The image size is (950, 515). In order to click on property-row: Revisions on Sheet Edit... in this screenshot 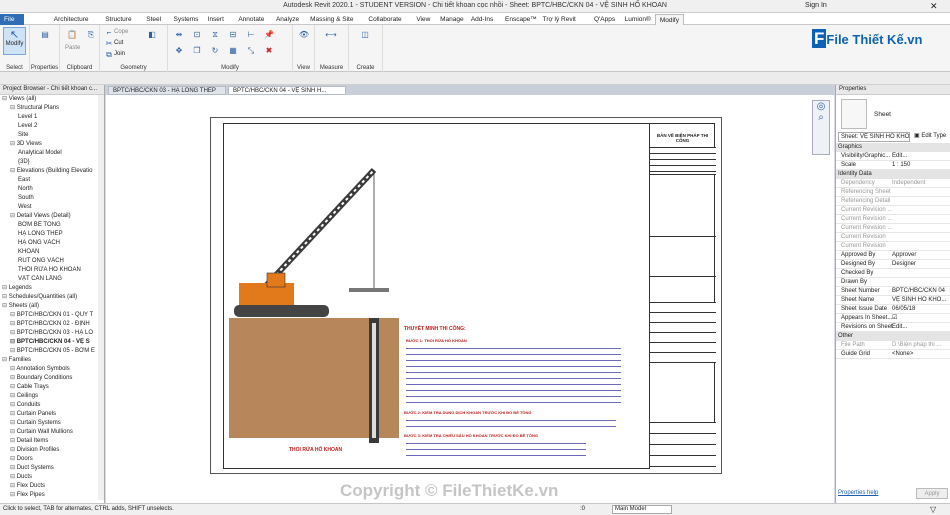, I will do `click(893, 327)`.